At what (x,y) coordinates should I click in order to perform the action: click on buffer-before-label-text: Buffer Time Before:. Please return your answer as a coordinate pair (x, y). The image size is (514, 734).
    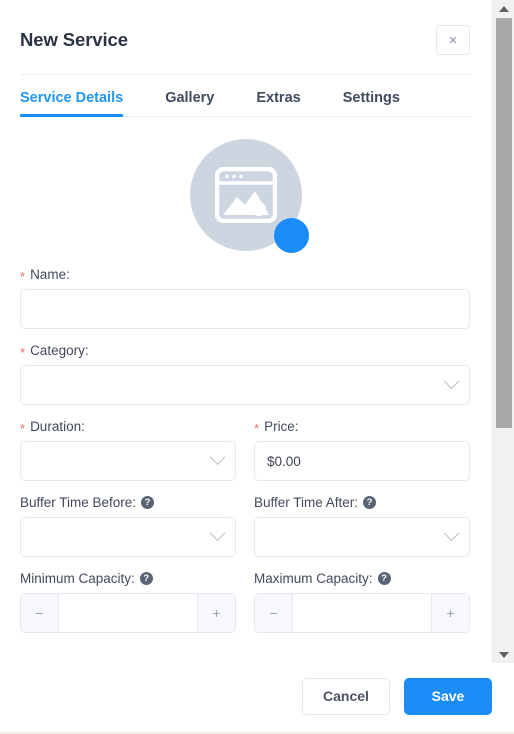
    Looking at the image, I should click on (78, 502).